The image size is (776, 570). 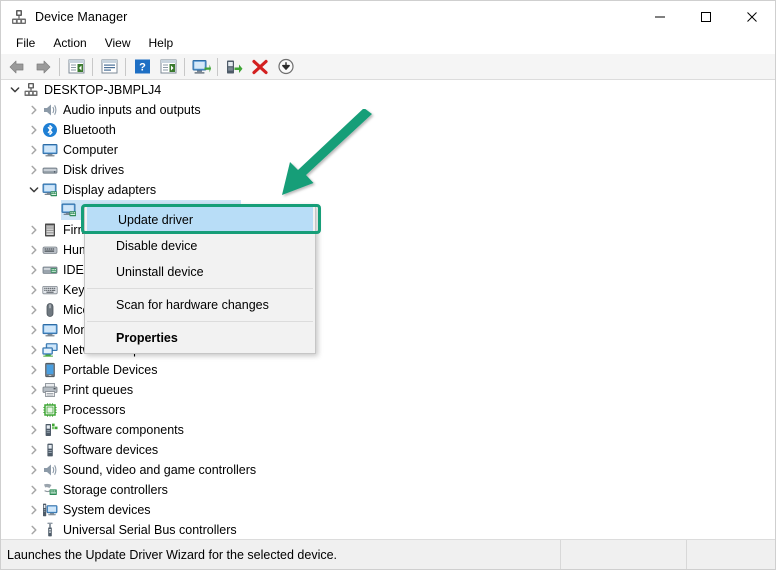 I want to click on tree-node-portable-devices: Portable Devices, so click(x=388, y=370).